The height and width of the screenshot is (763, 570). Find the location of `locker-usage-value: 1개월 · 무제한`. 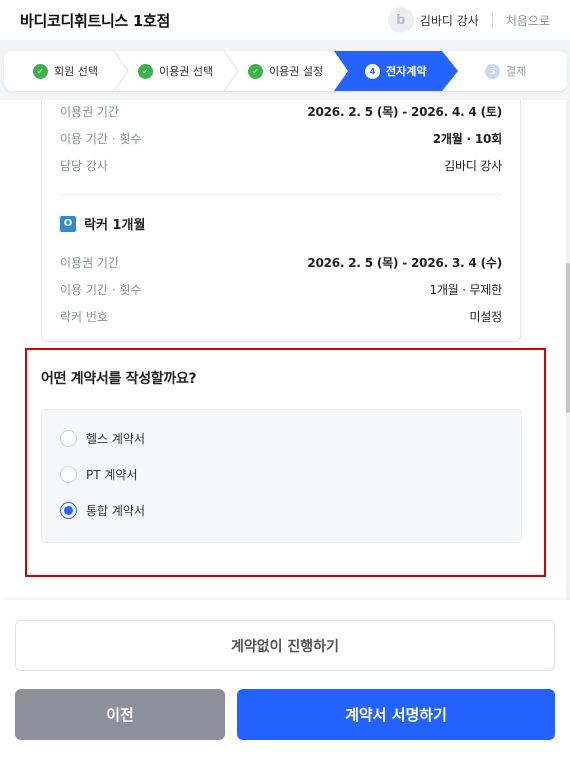

locker-usage-value: 1개월 · 무제한 is located at coordinates (466, 290).